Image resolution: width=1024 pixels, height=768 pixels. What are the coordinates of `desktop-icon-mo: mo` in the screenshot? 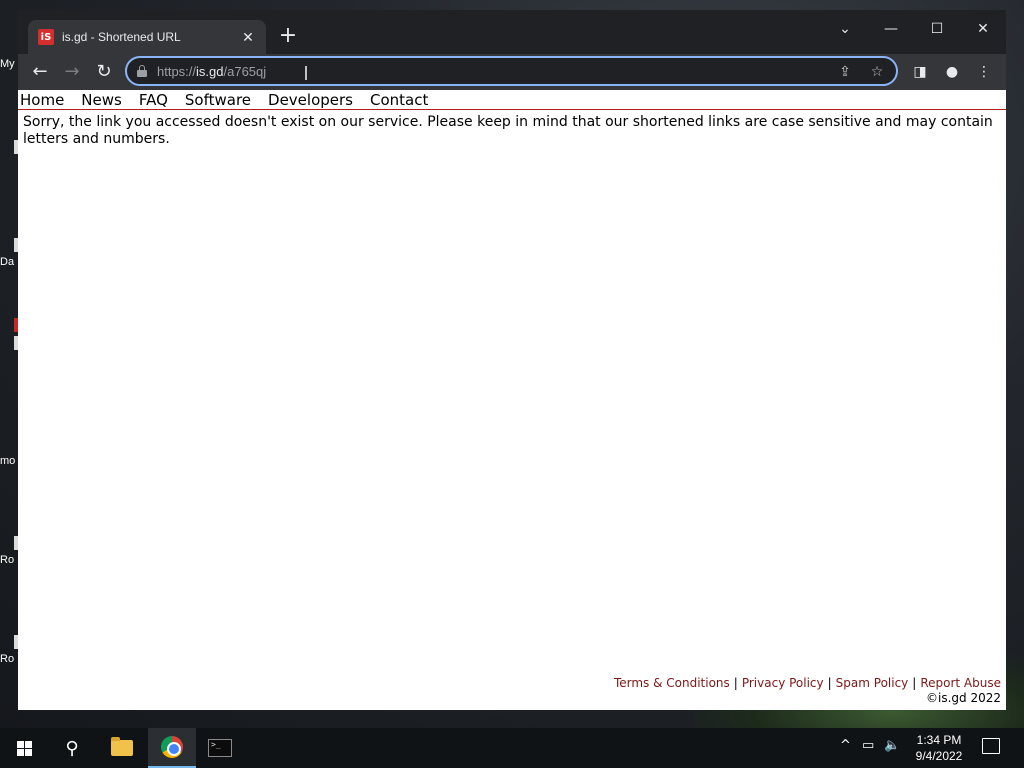 It's located at (9, 461).